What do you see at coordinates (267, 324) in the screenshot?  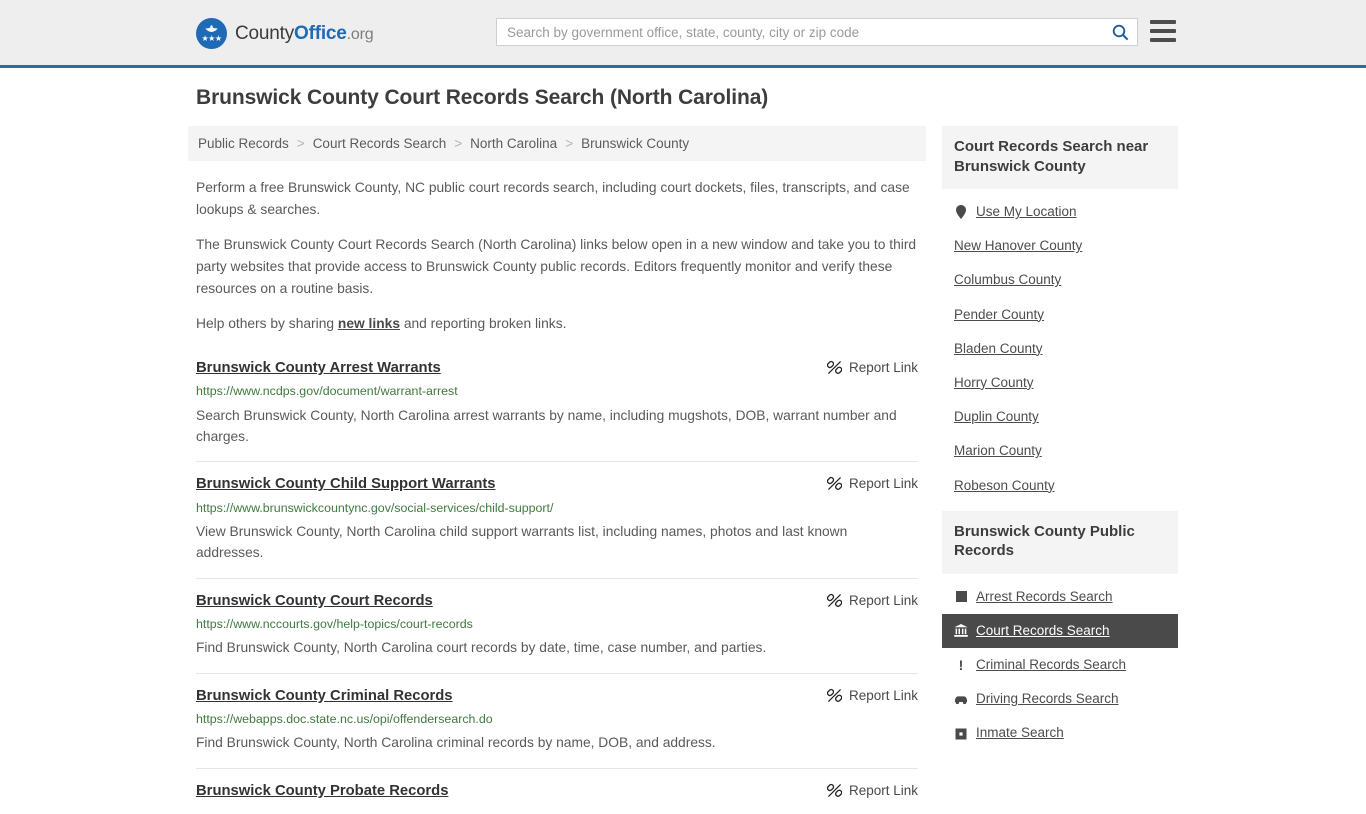 I see `intro-text-before: Help others by sharing` at bounding box center [267, 324].